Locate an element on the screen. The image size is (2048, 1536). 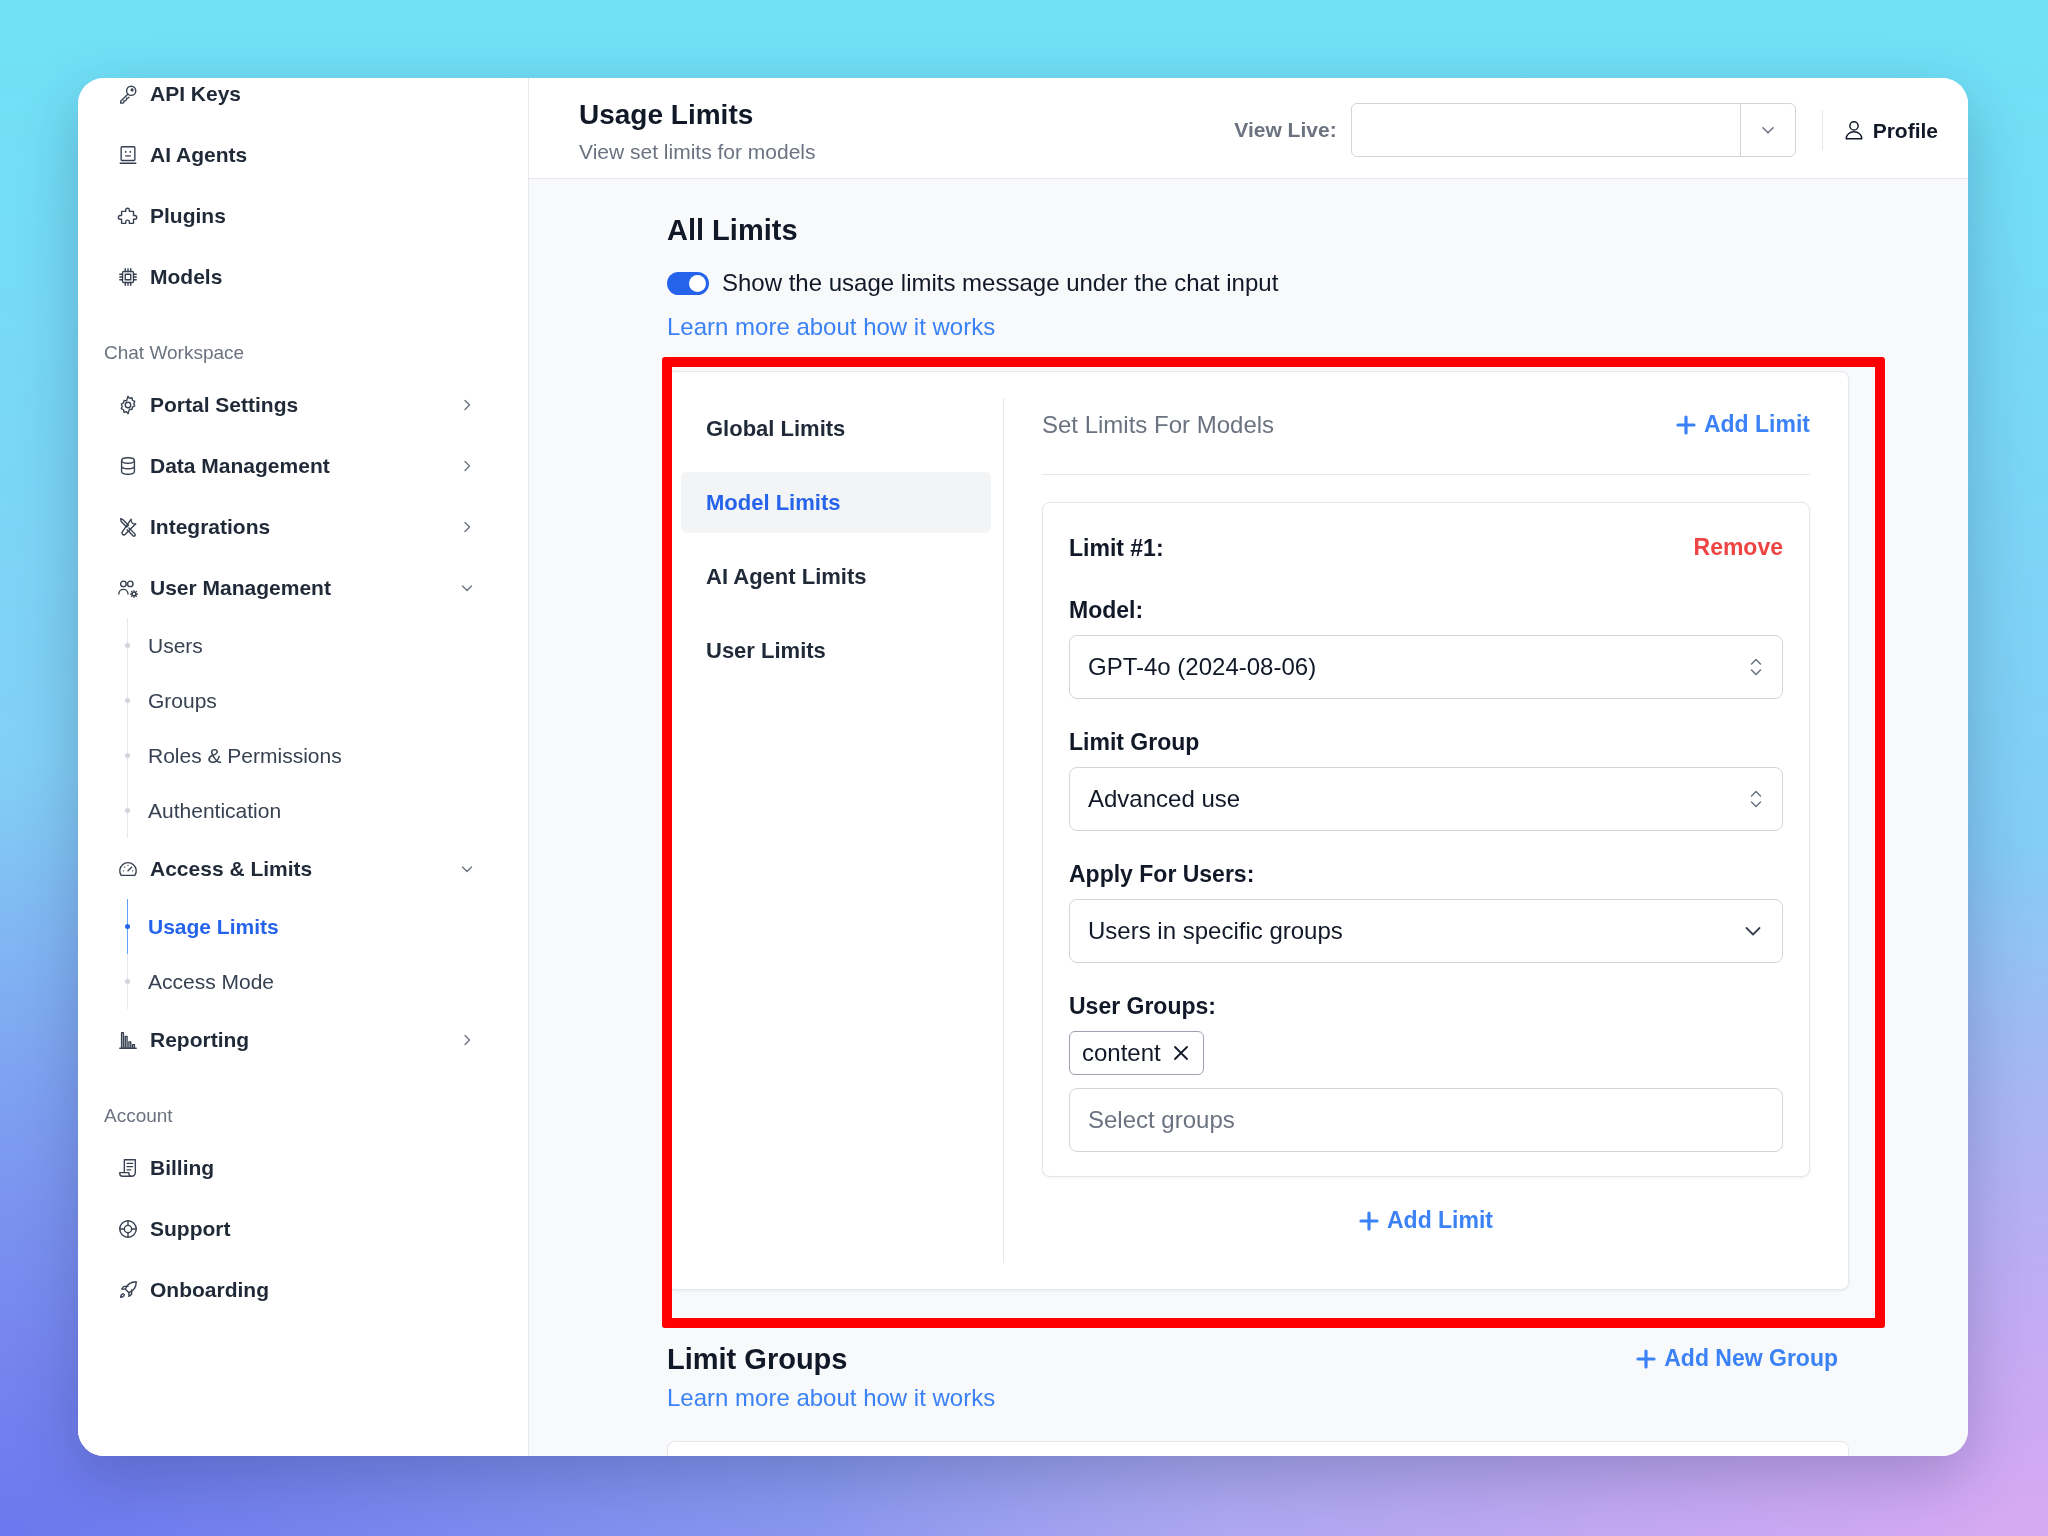
sidebar-item: Billing is located at coordinates (303, 1167).